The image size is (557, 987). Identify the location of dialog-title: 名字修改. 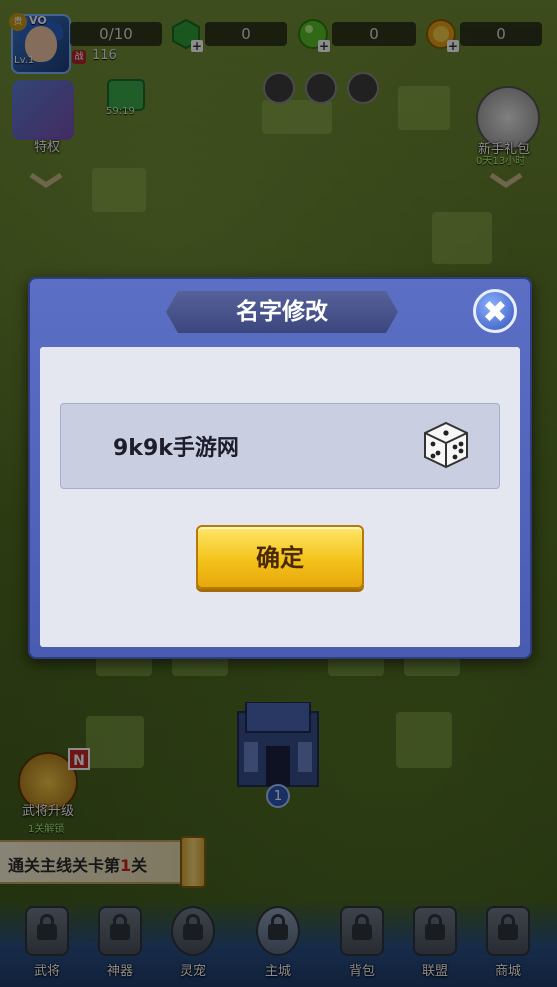
(282, 312).